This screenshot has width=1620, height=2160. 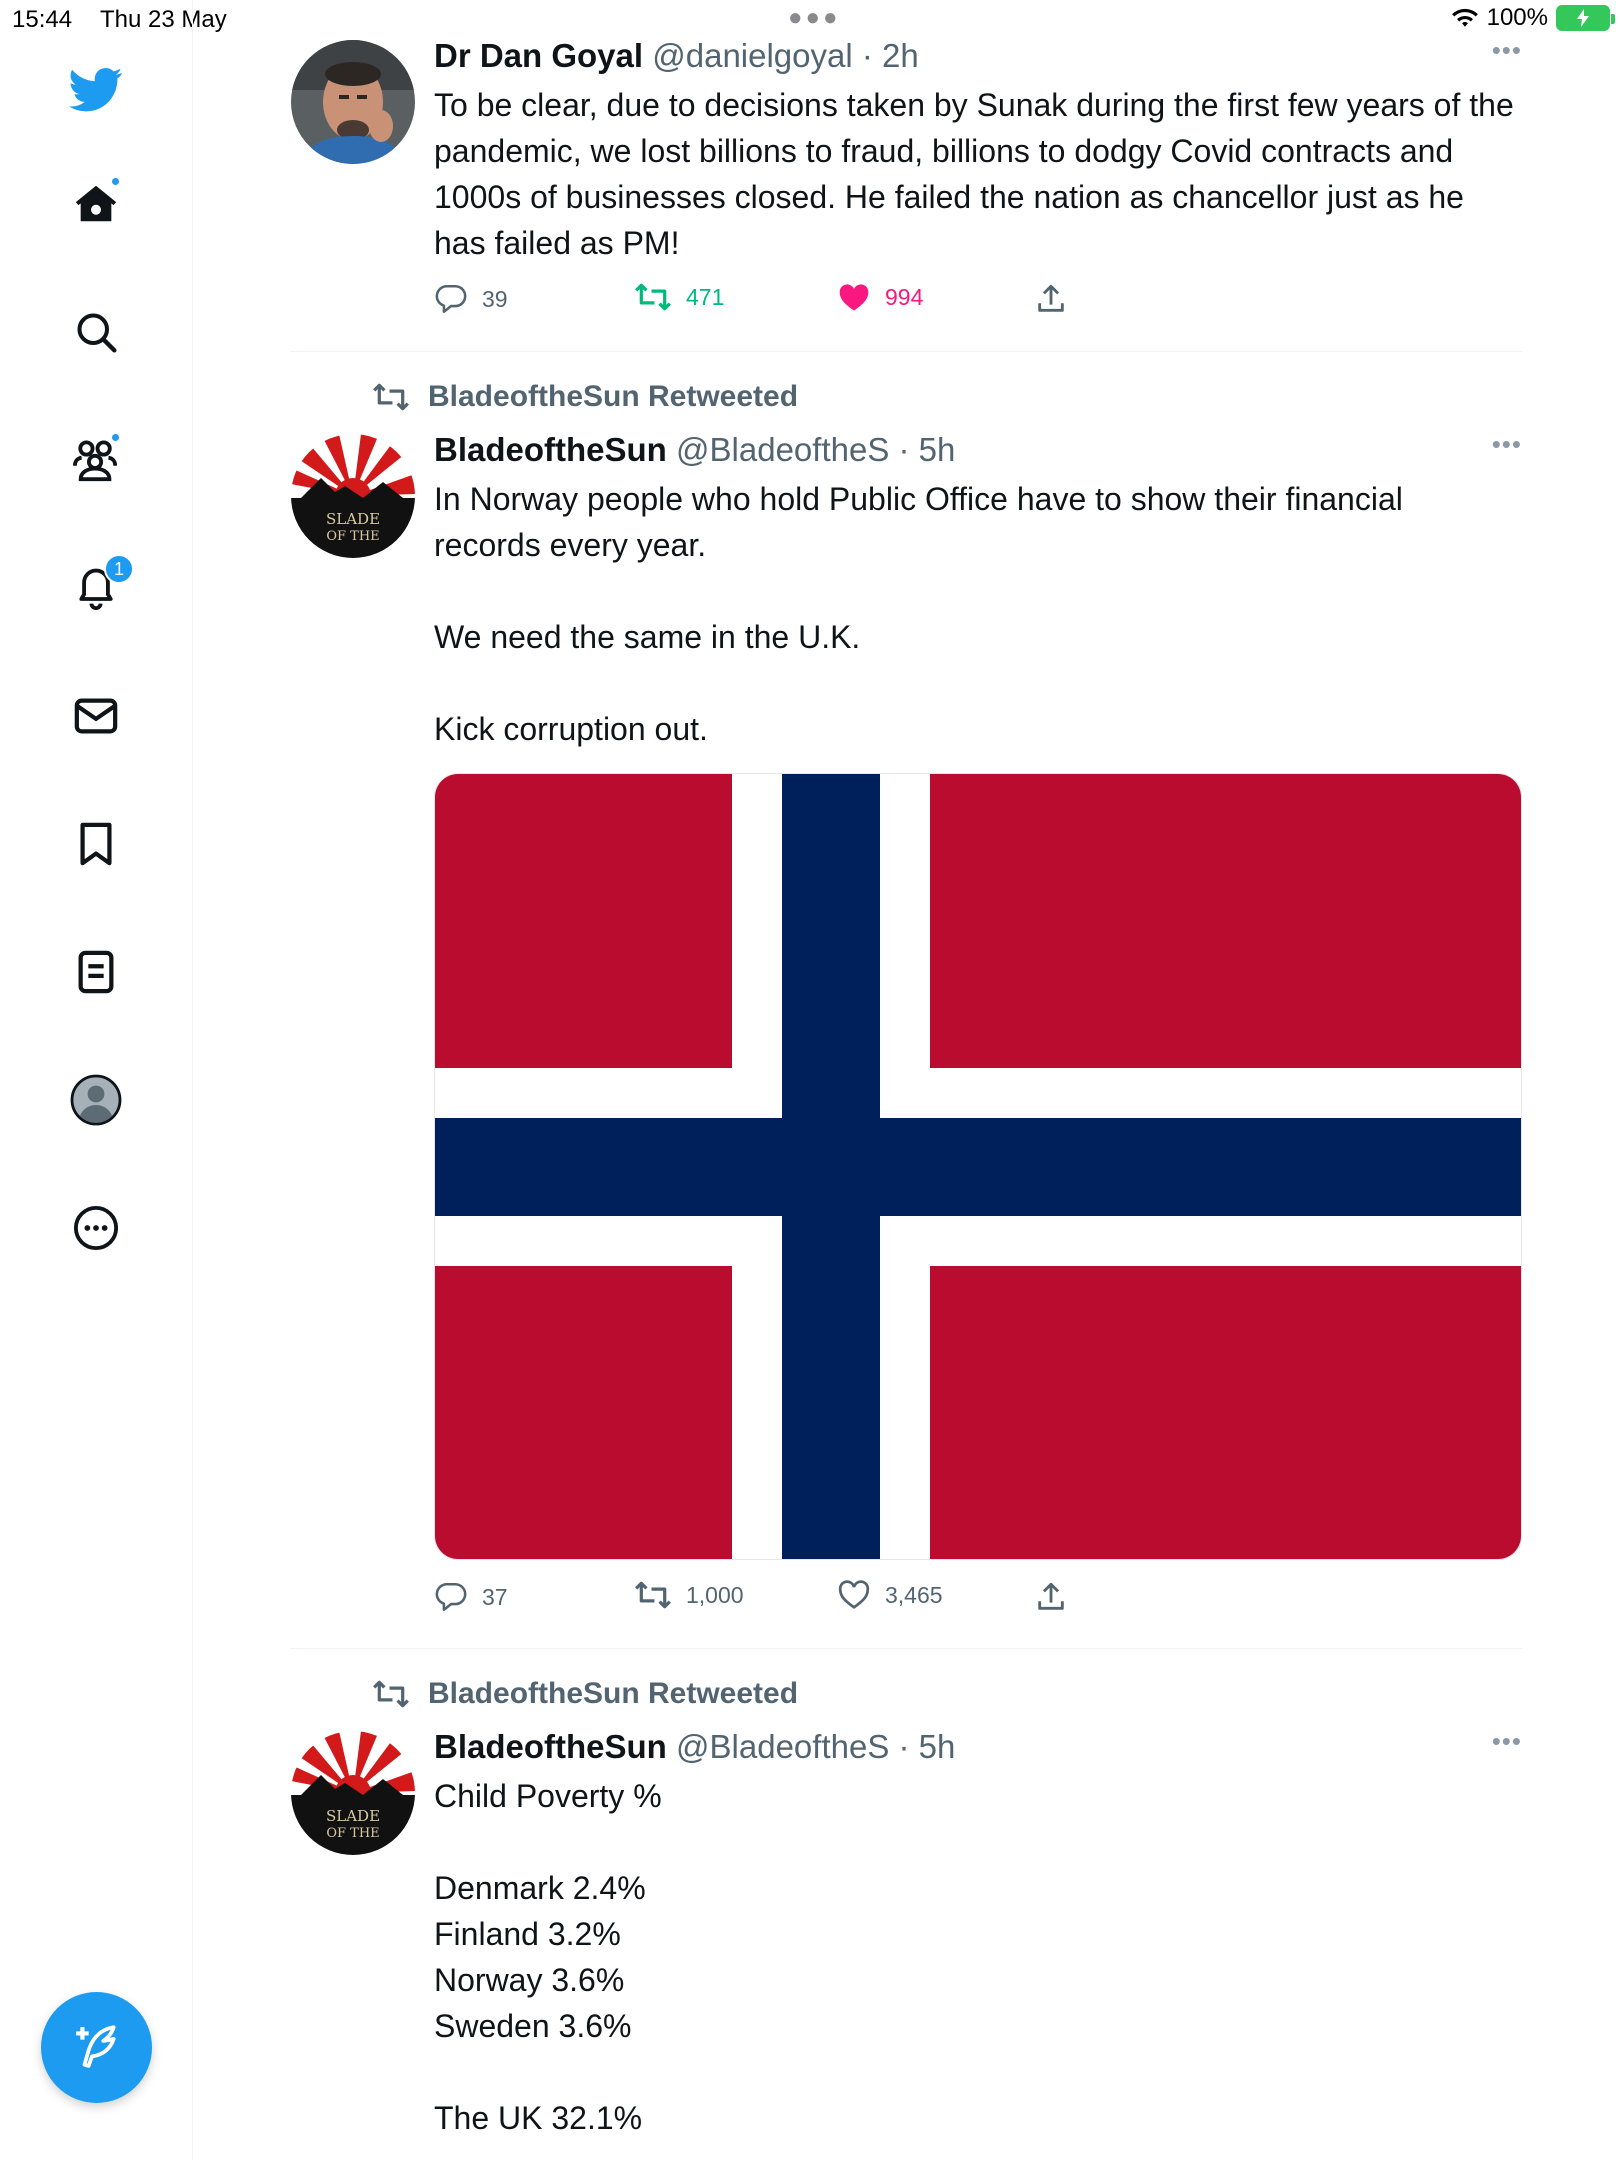 I want to click on communities-unread-dot, so click(x=115, y=437).